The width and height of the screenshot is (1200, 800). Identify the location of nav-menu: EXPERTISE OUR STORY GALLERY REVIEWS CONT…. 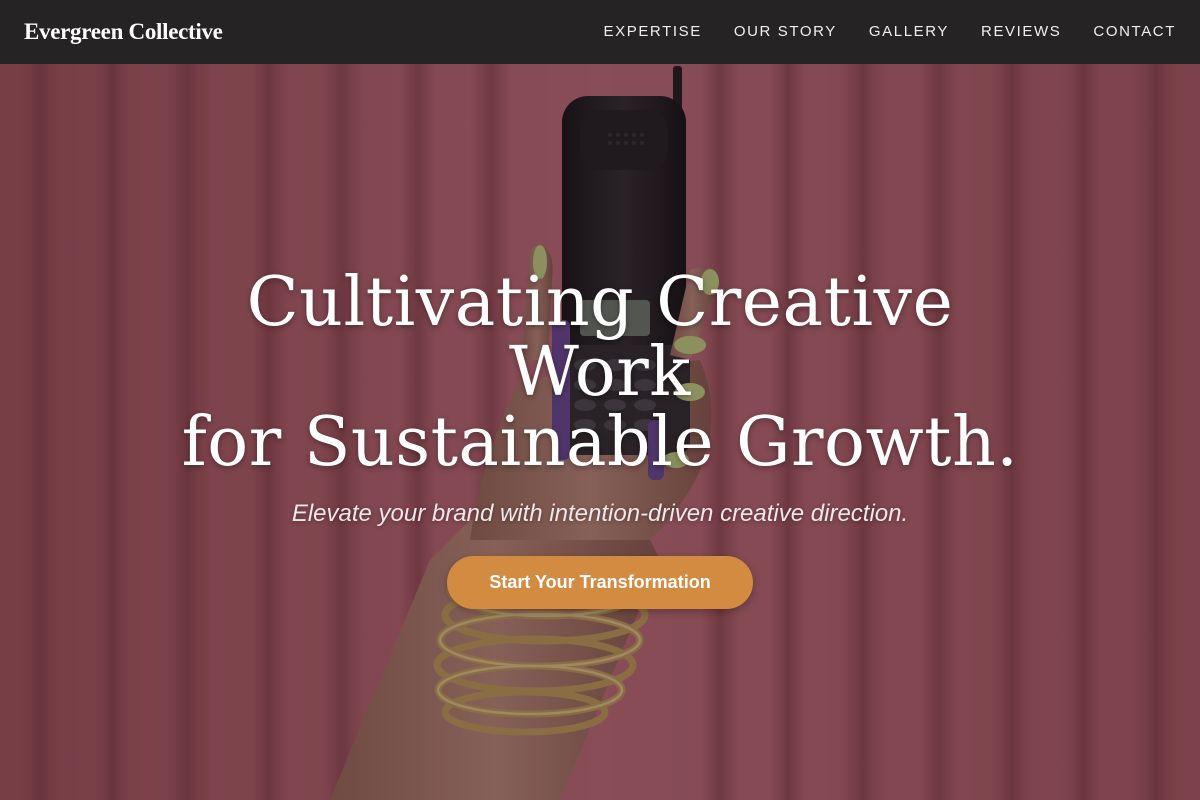
(890, 32).